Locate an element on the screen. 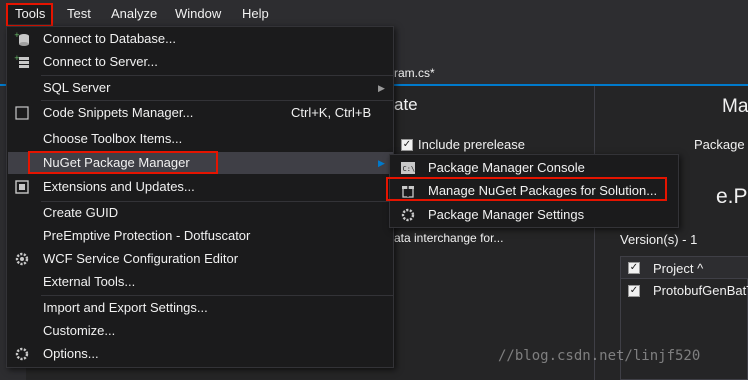  menu-tools: Tools is located at coordinates (30, 14).